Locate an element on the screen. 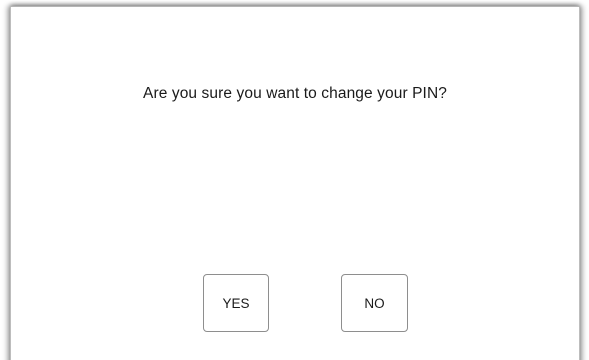 Image resolution: width=589 pixels, height=360 pixels. no-button-label: NO is located at coordinates (374, 303).